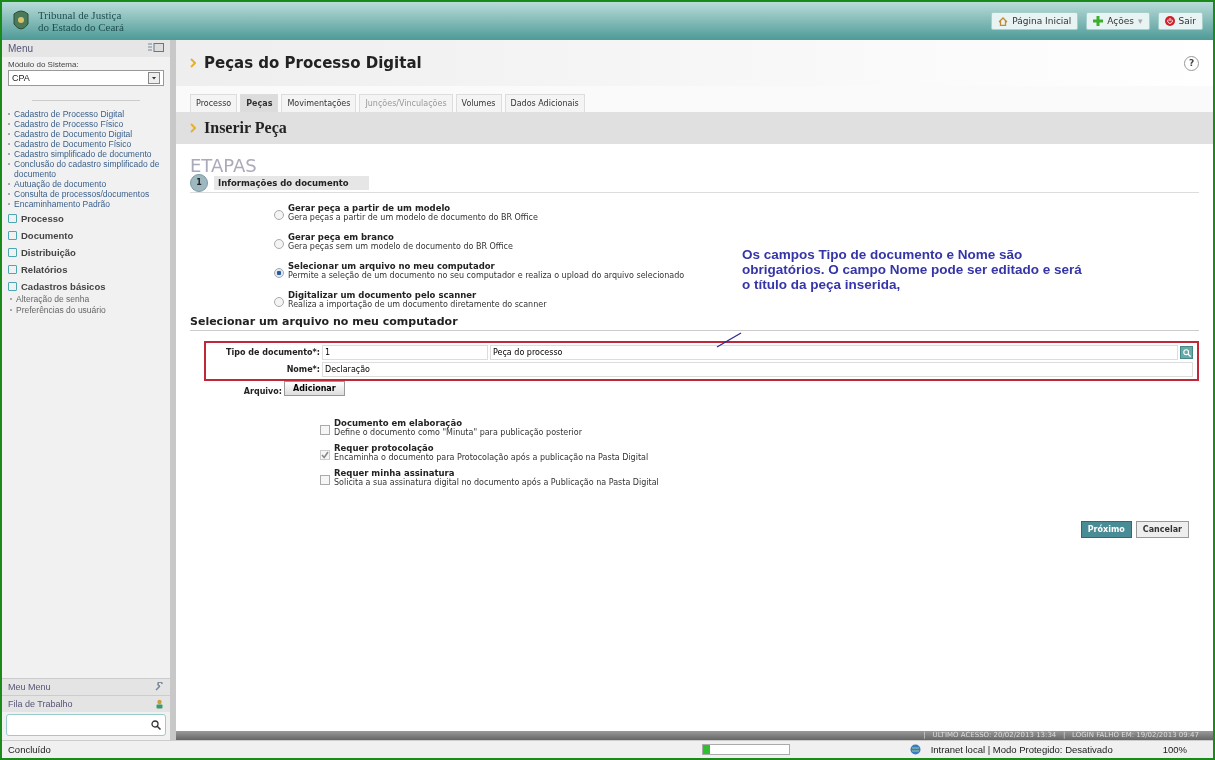 The width and height of the screenshot is (1215, 760). I want to click on module-dropdown: CPA, so click(86, 78).